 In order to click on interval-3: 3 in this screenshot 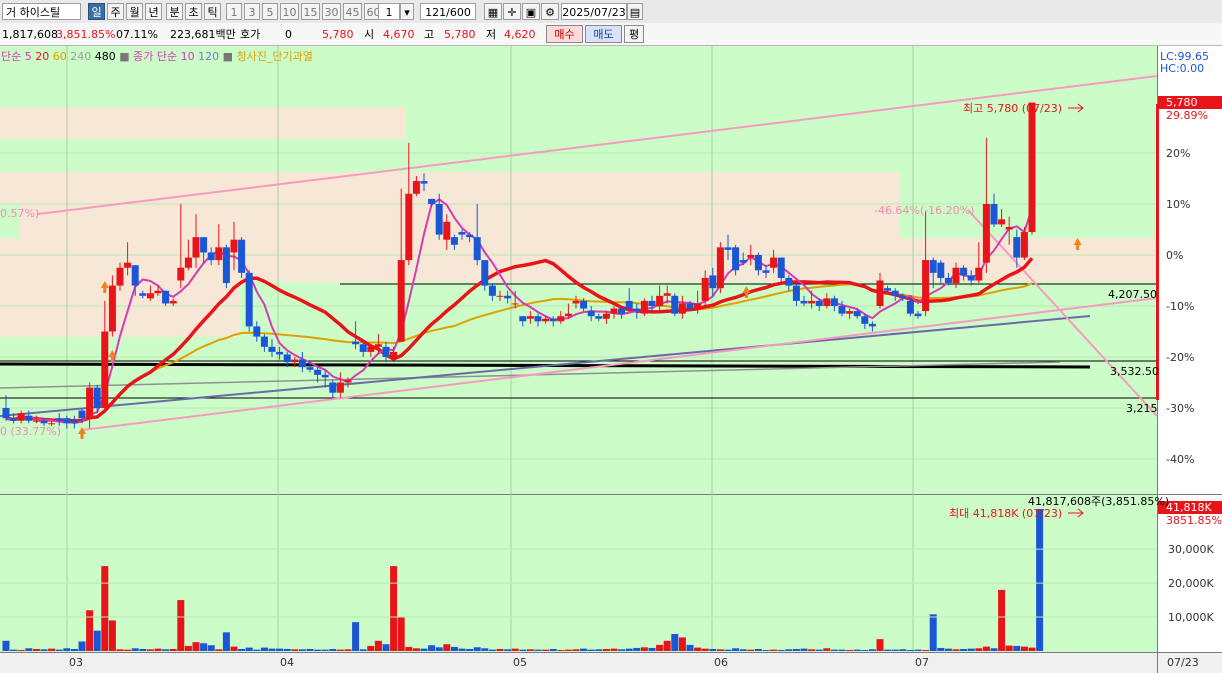, I will do `click(252, 11)`.